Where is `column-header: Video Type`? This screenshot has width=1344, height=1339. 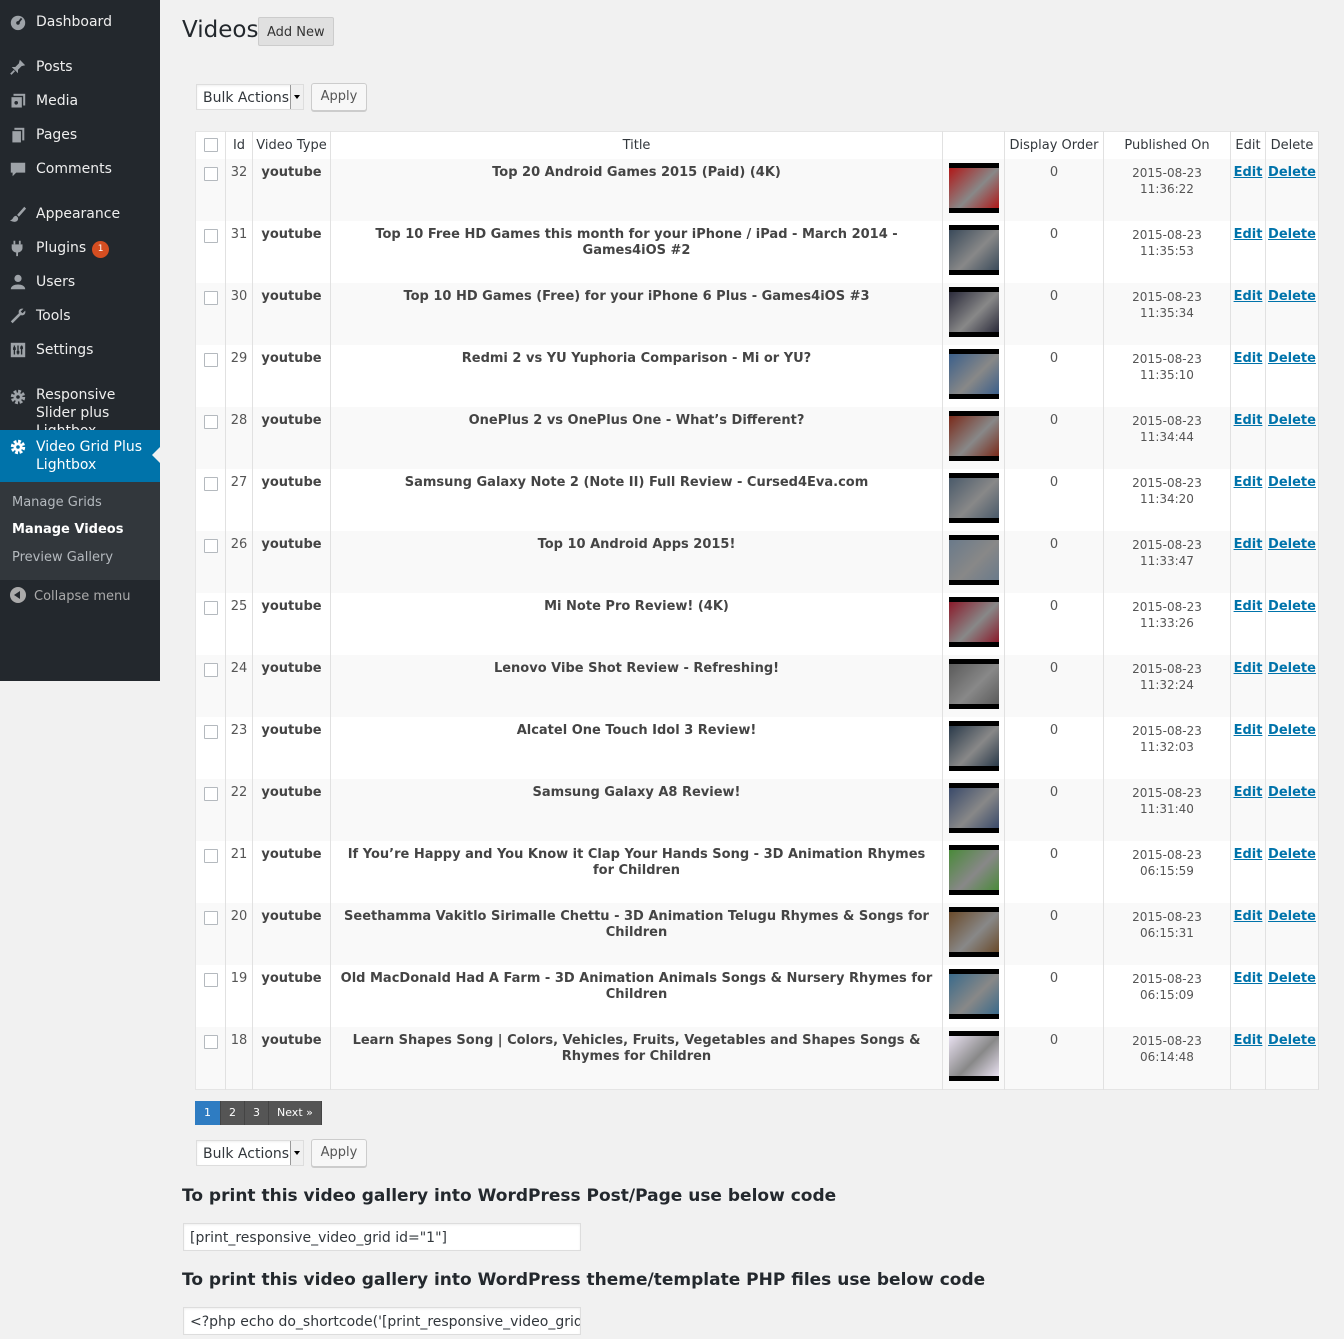 column-header: Video Type is located at coordinates (291, 145).